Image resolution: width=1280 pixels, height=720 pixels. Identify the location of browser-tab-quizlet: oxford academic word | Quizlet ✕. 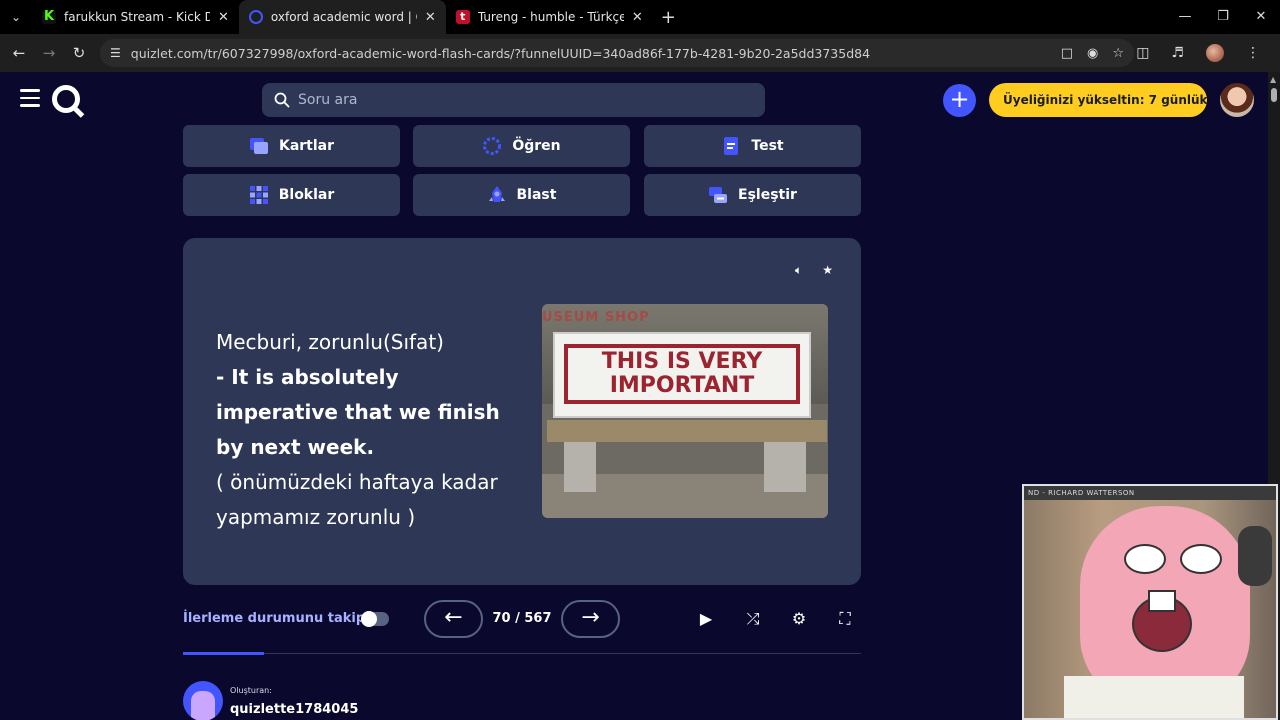
(342, 17).